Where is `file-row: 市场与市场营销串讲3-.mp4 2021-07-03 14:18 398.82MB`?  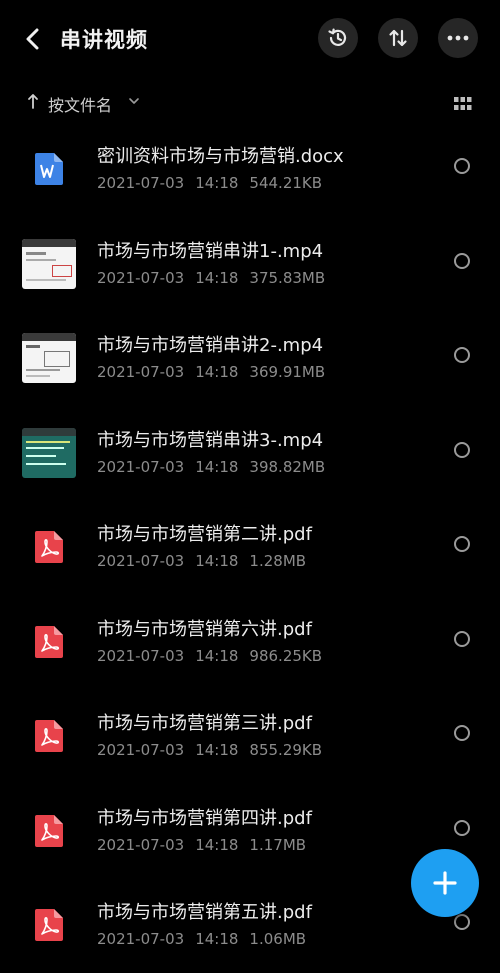
file-row: 市场与市场营销串讲3-.mp4 2021-07-03 14:18 398.82MB is located at coordinates (250, 453).